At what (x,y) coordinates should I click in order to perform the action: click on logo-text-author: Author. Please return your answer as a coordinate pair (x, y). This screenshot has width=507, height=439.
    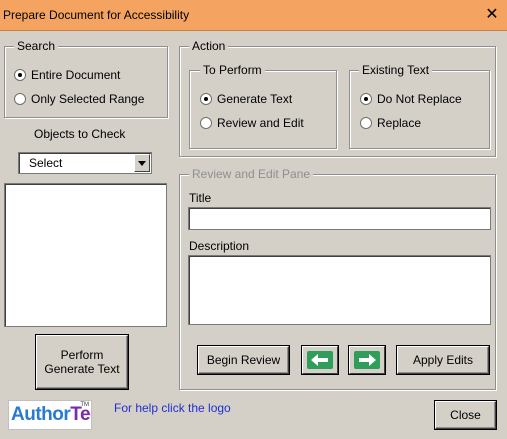
    Looking at the image, I should click on (41, 414).